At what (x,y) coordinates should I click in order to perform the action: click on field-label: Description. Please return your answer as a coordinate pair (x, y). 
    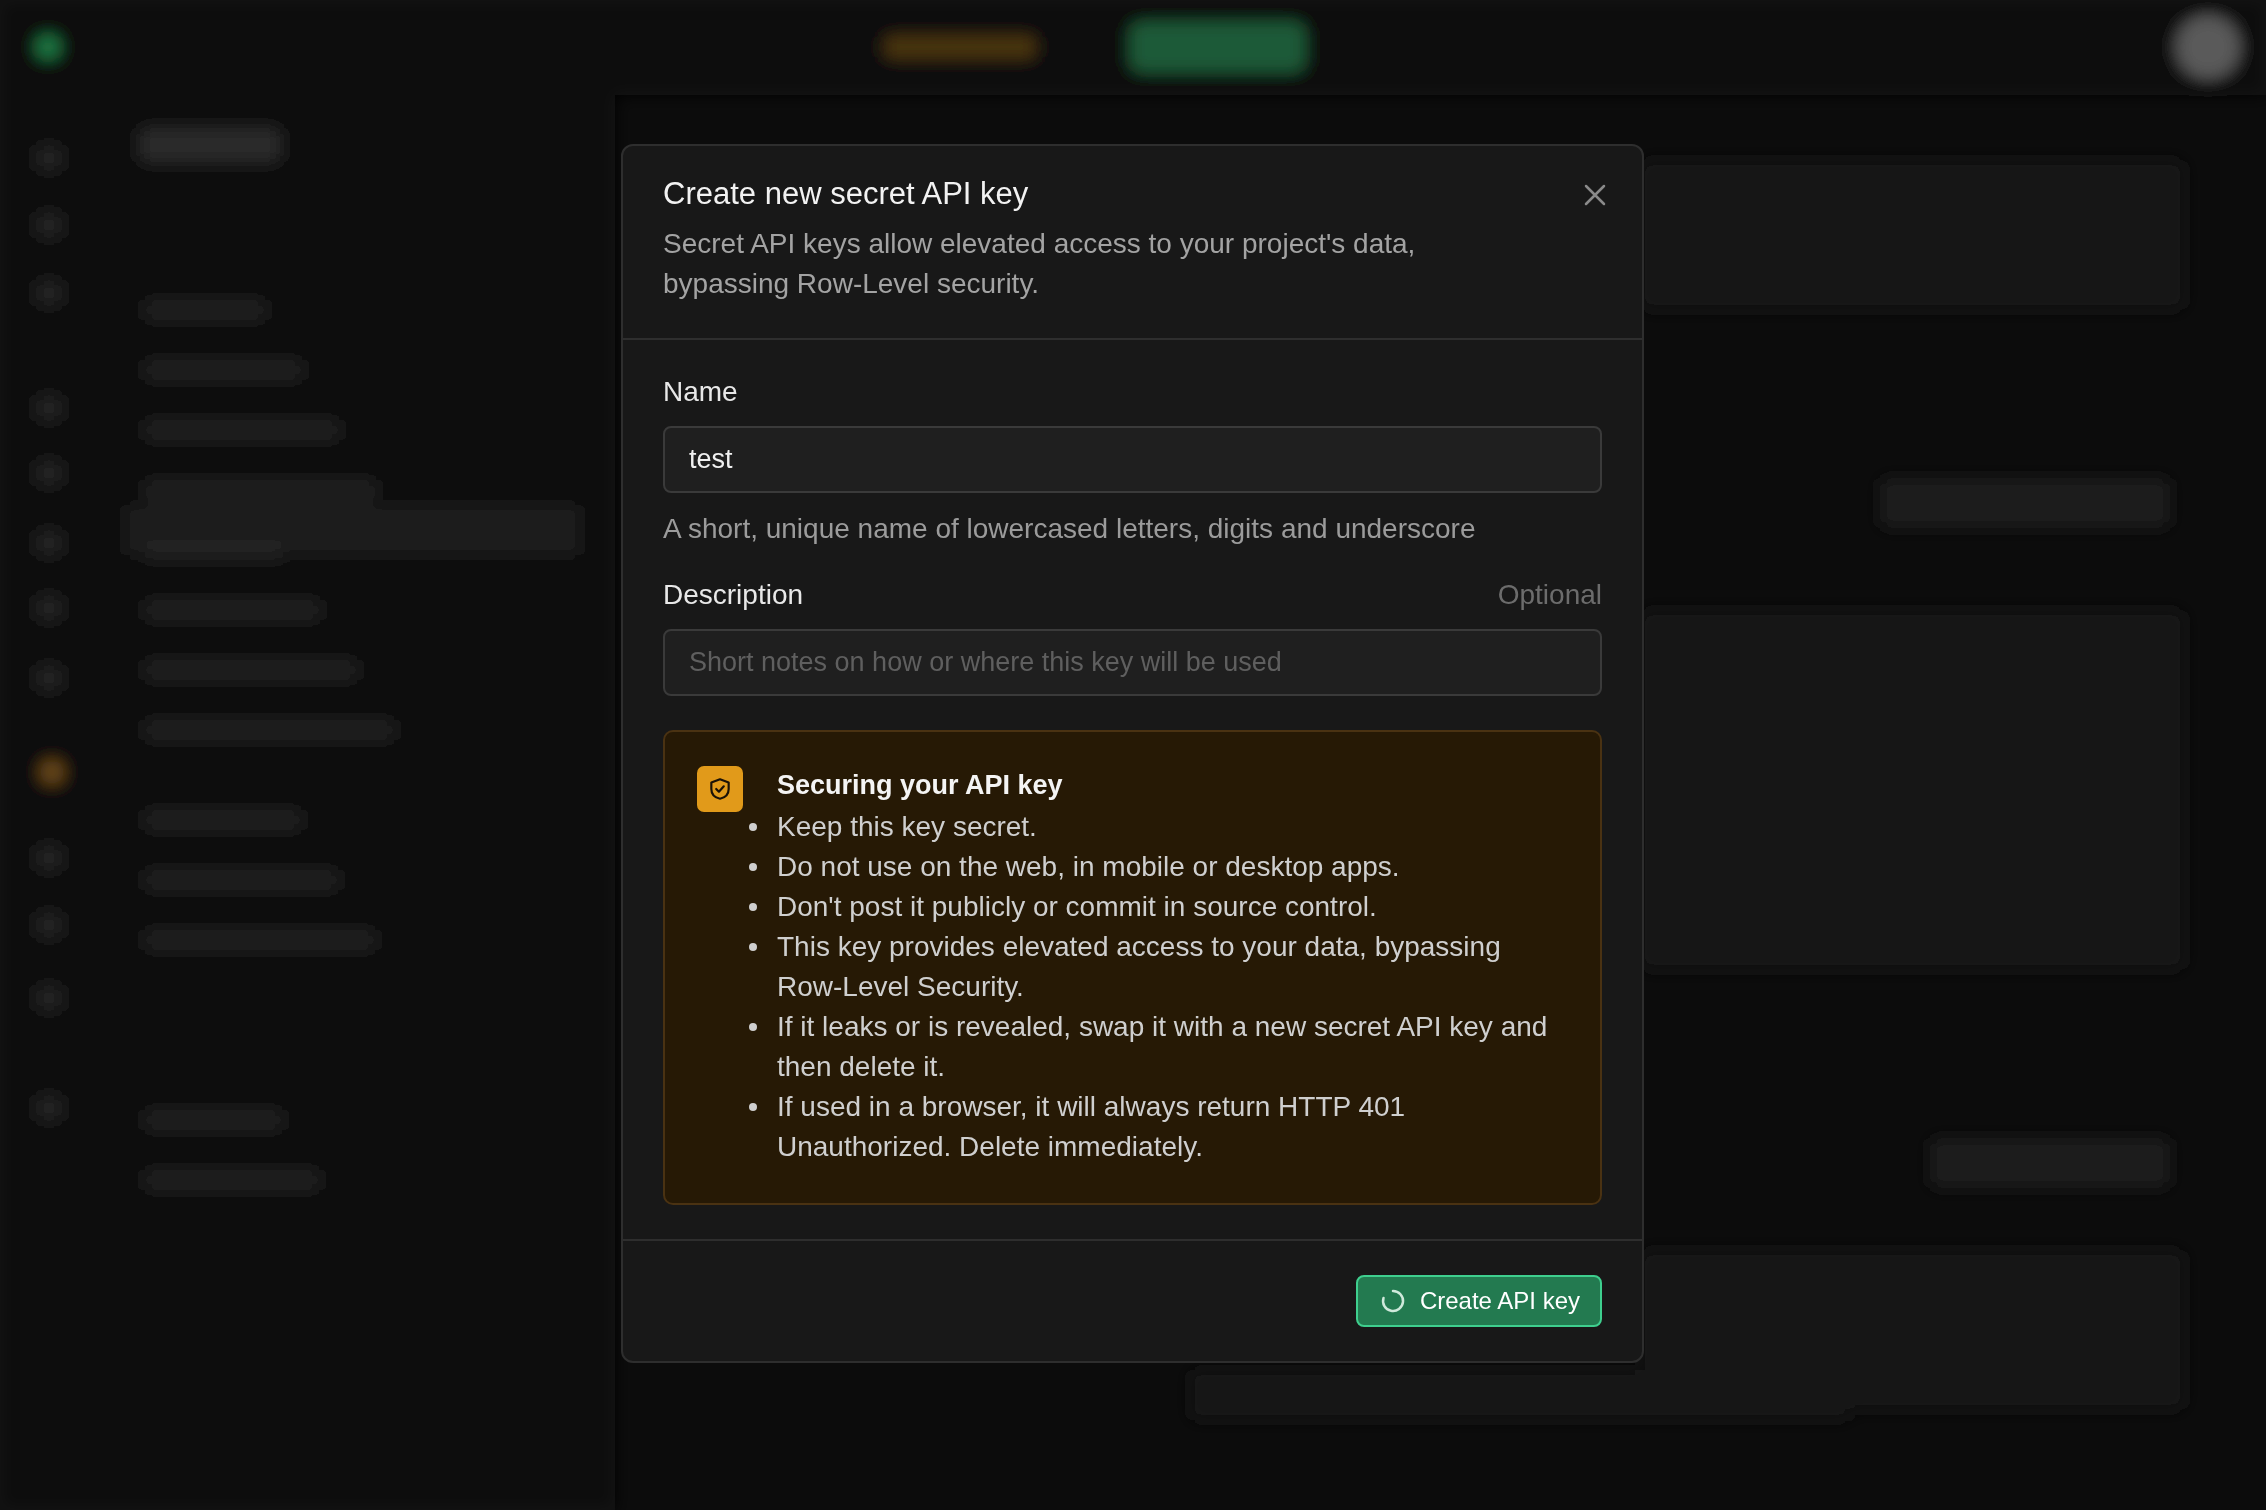
    Looking at the image, I should click on (733, 595).